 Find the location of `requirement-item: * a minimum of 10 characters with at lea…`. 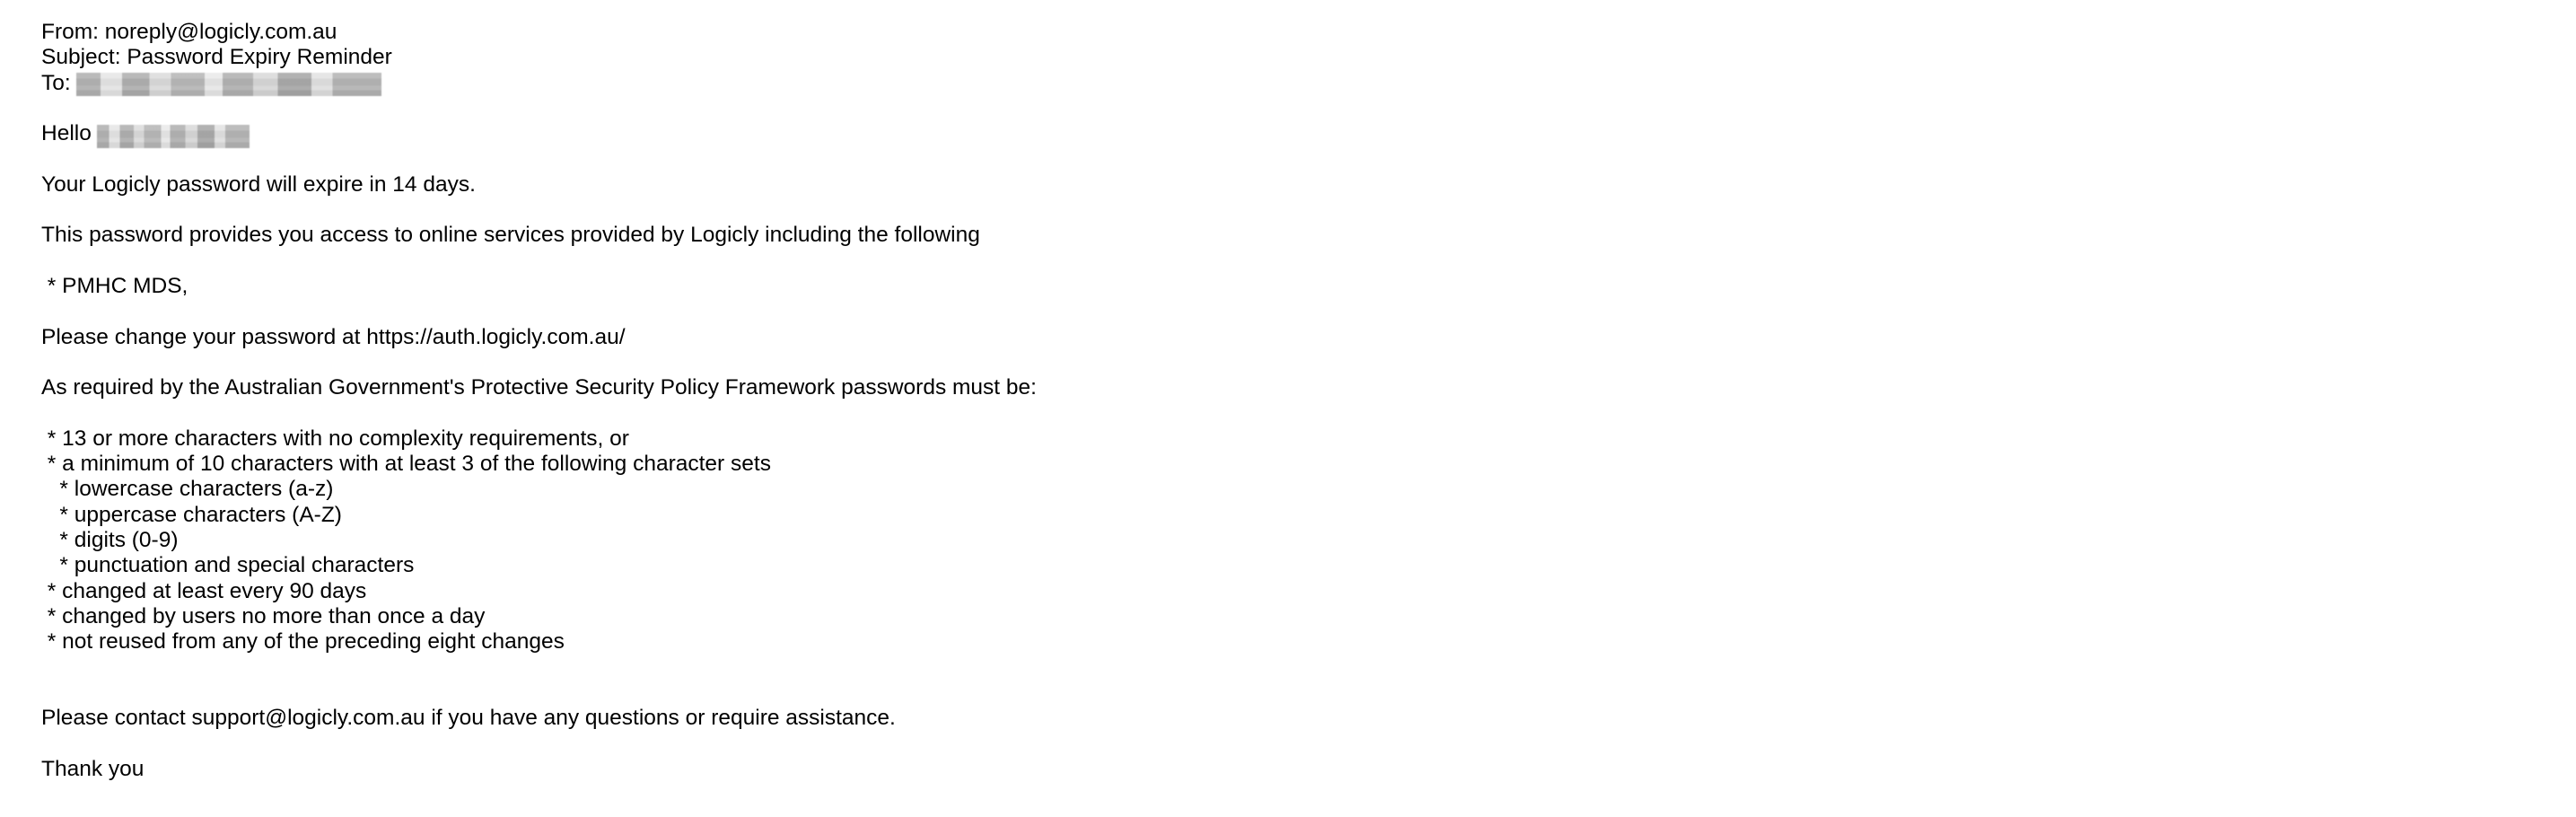

requirement-item: * a minimum of 10 characters with at lea… is located at coordinates (406, 465).